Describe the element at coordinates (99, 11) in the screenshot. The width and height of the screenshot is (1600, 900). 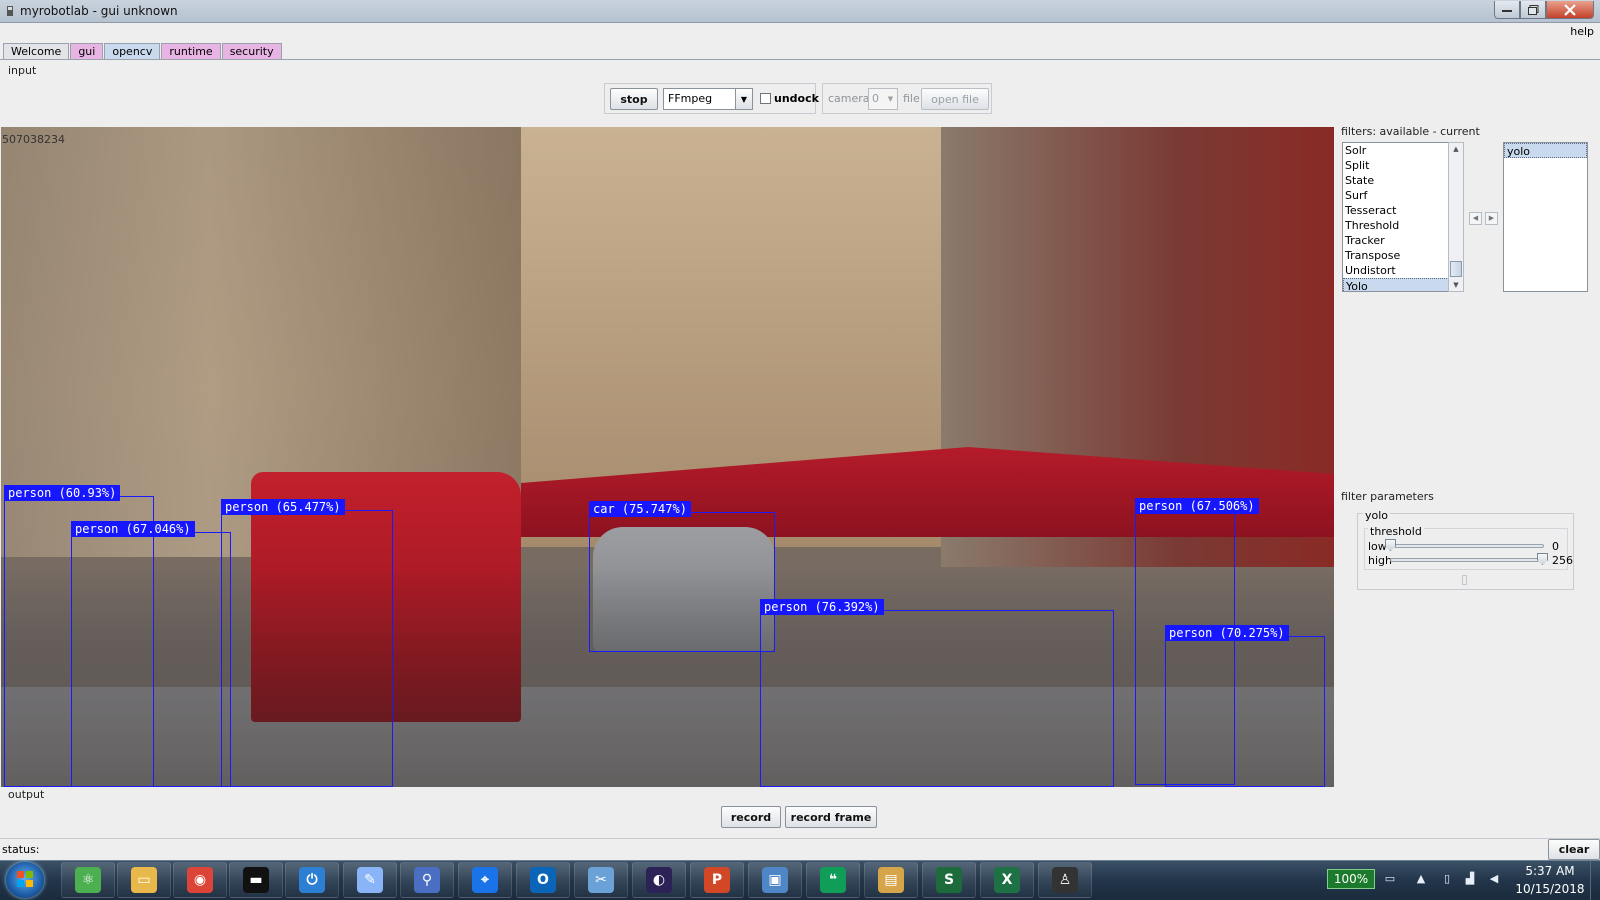
I see `window-title: myrobotlab - gui unknown` at that location.